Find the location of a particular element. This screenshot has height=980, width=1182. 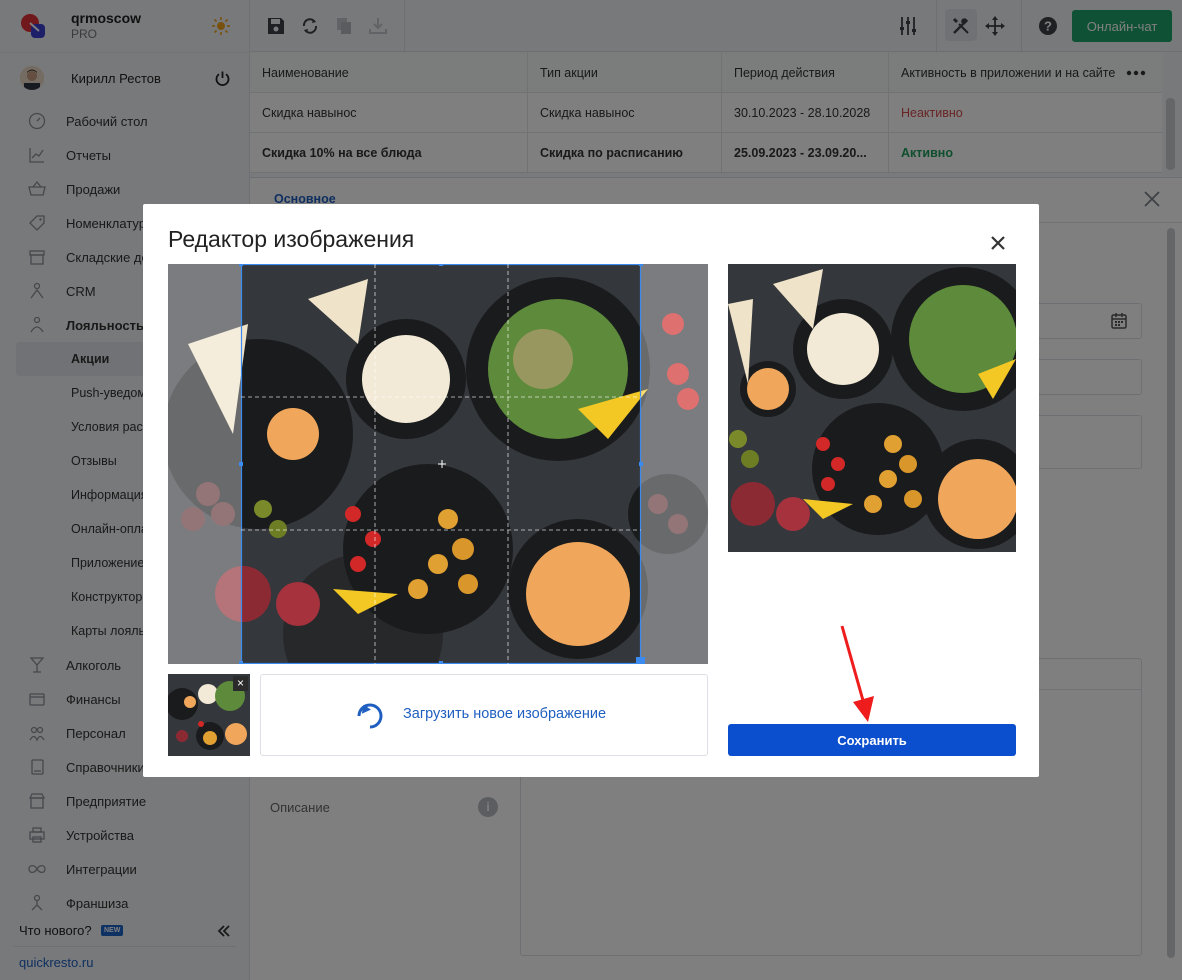

remove-thumbnail-button: × is located at coordinates (240, 683).